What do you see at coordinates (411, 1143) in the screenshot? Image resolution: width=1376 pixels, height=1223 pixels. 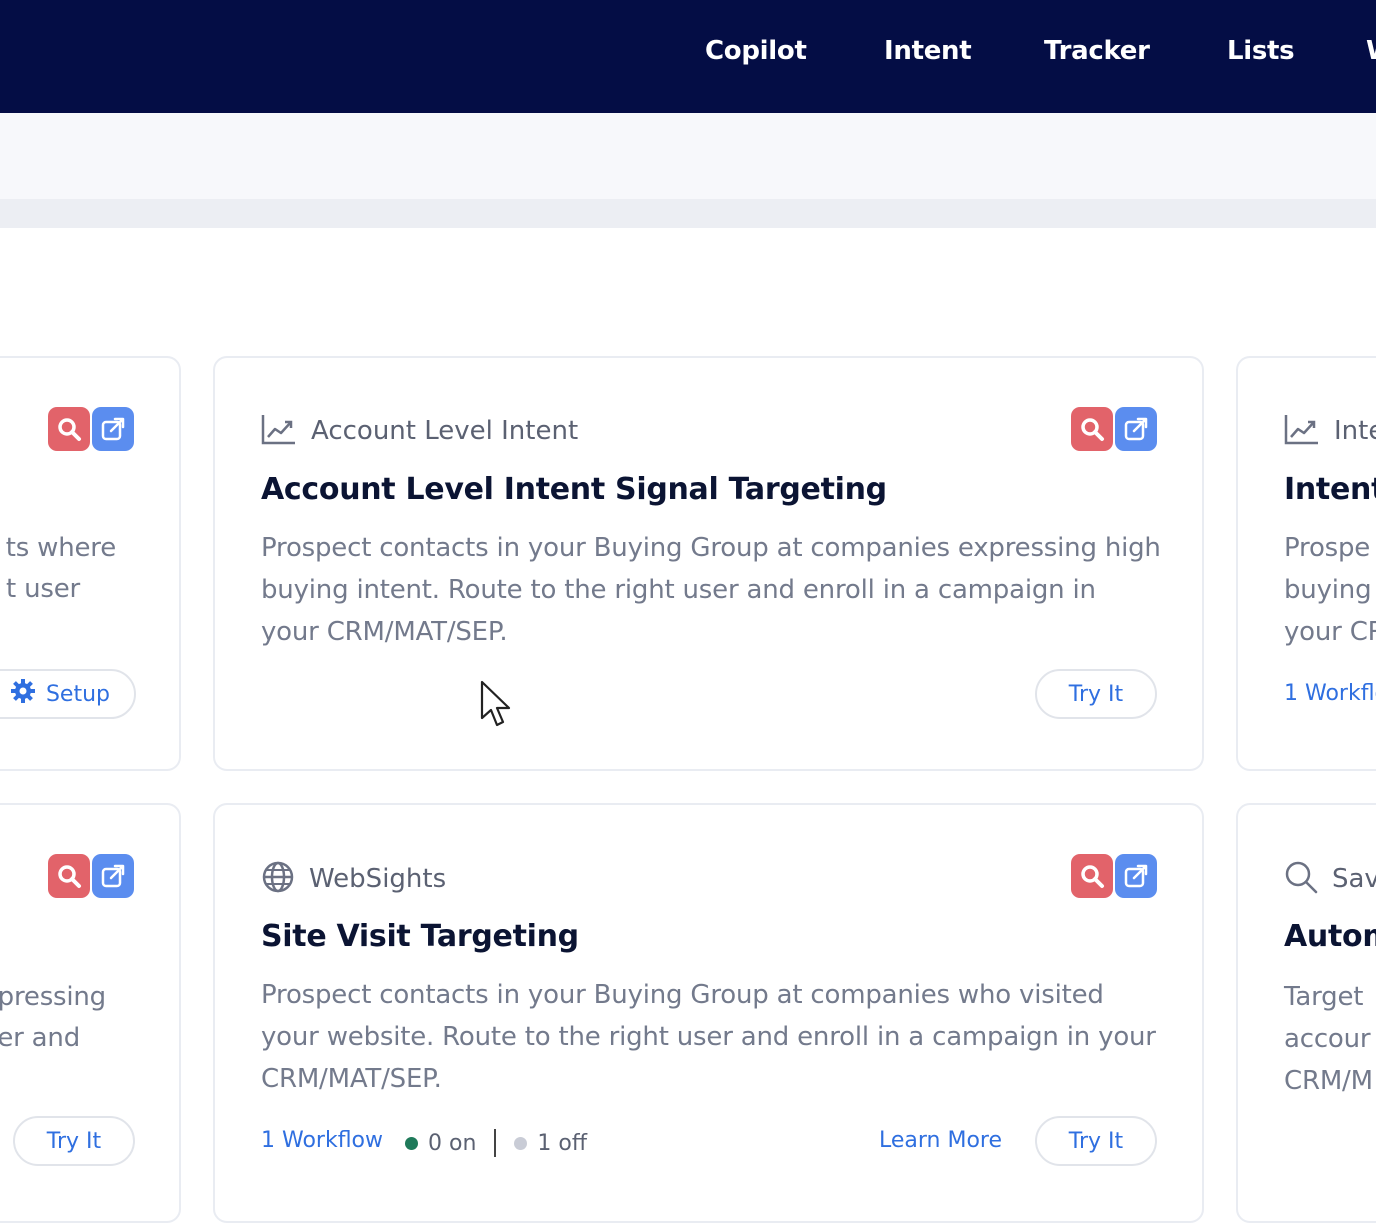 I see `status-on-dot` at bounding box center [411, 1143].